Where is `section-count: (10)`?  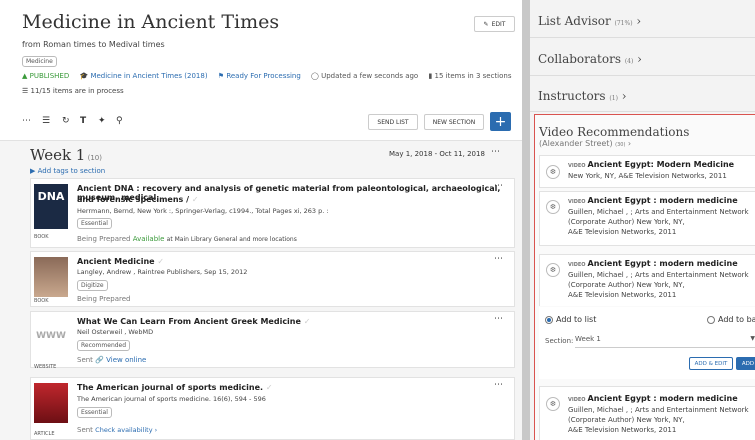
section-count: (10) is located at coordinates (94, 158).